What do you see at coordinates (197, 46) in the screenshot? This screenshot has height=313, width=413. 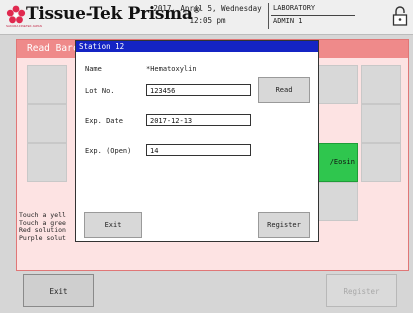 I see `dialog-title-bar: Station 12` at bounding box center [197, 46].